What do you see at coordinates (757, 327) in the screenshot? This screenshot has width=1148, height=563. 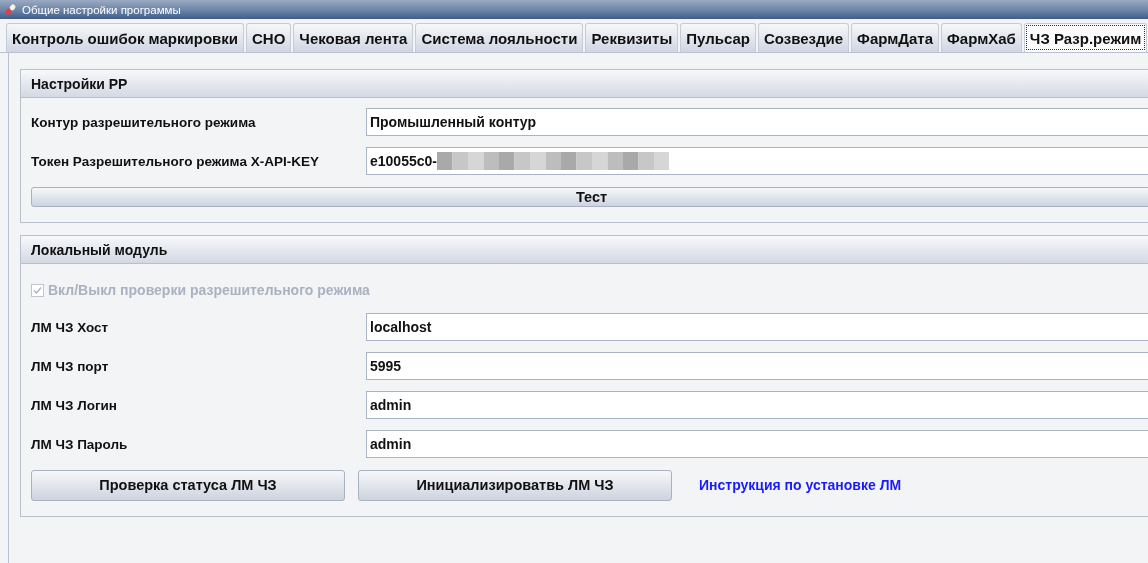 I see `text-field: localhost` at bounding box center [757, 327].